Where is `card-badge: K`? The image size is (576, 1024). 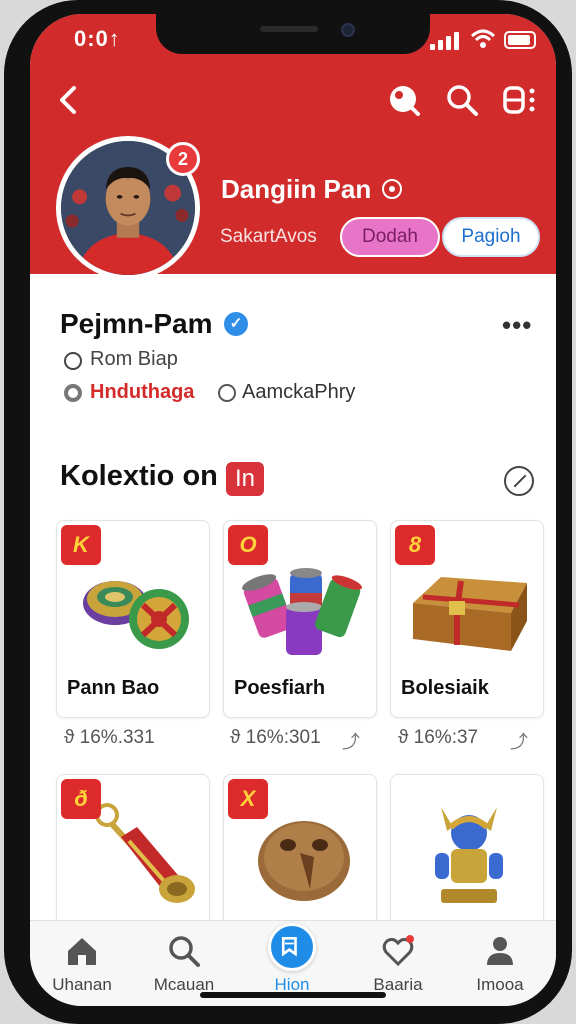
card-badge: K is located at coordinates (81, 545).